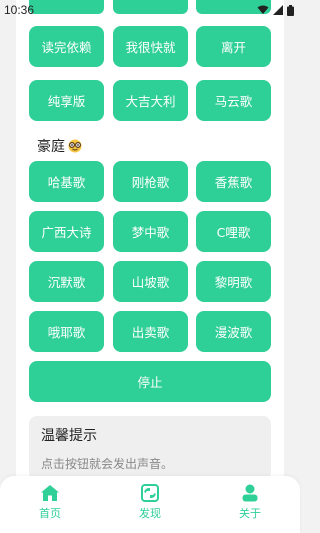  What do you see at coordinates (66, 281) in the screenshot?
I see `sound-button: 沉默歌` at bounding box center [66, 281].